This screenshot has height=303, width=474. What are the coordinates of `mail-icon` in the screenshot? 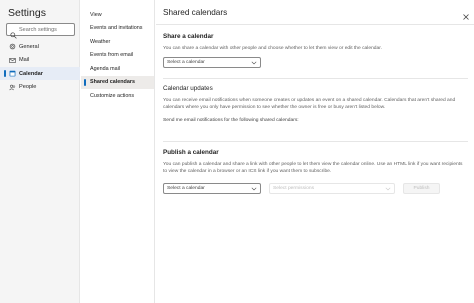 It's located at (12, 60).